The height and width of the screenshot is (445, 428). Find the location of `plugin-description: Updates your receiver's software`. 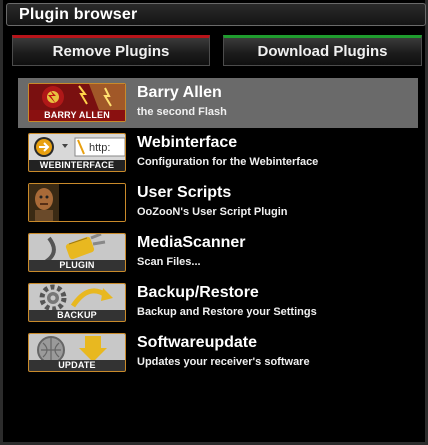

plugin-description: Updates your receiver's software is located at coordinates (223, 362).